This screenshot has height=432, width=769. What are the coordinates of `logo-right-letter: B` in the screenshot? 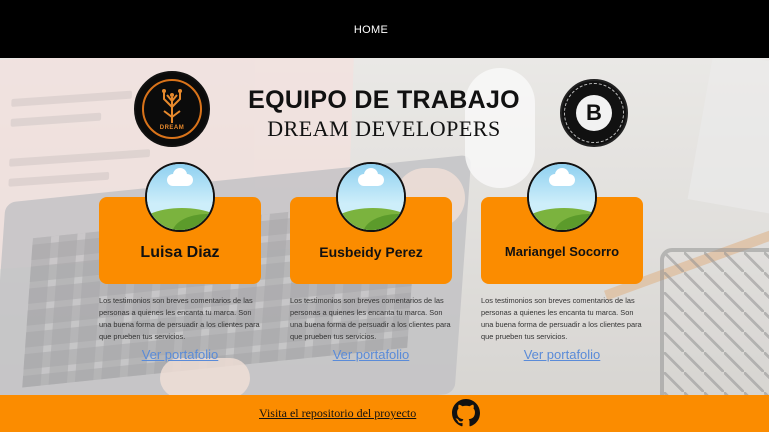 It's located at (594, 112).